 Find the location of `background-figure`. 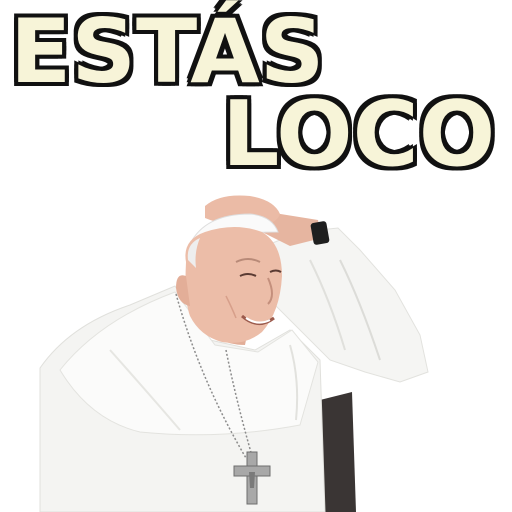

background-figure is located at coordinates (338, 452).